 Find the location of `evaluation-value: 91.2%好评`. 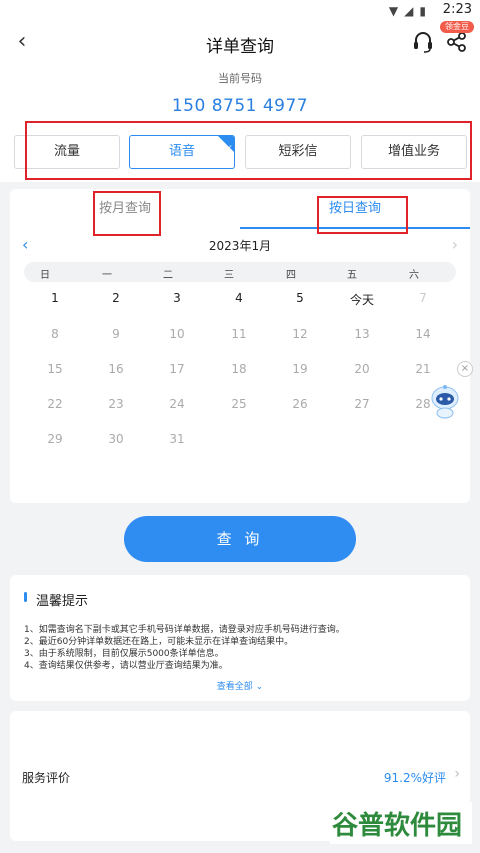

evaluation-value: 91.2%好评 is located at coordinates (414, 778).